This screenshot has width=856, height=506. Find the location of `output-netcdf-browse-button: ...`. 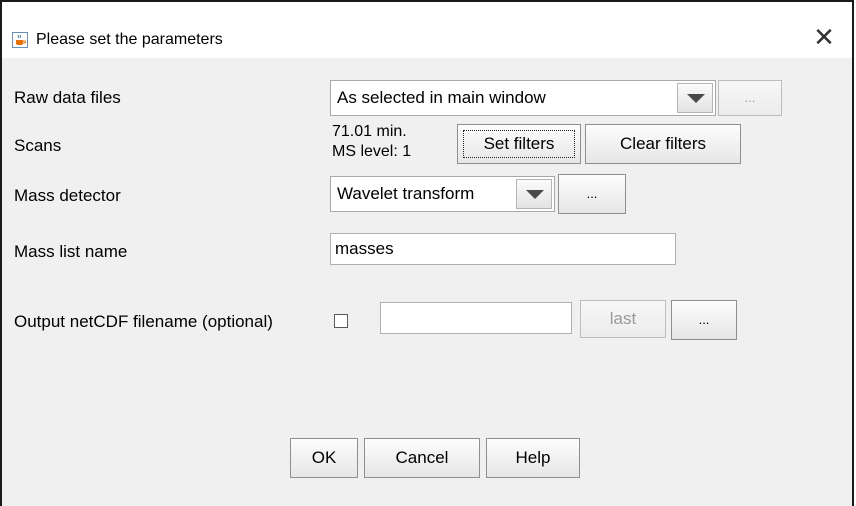

output-netcdf-browse-button: ... is located at coordinates (704, 320).